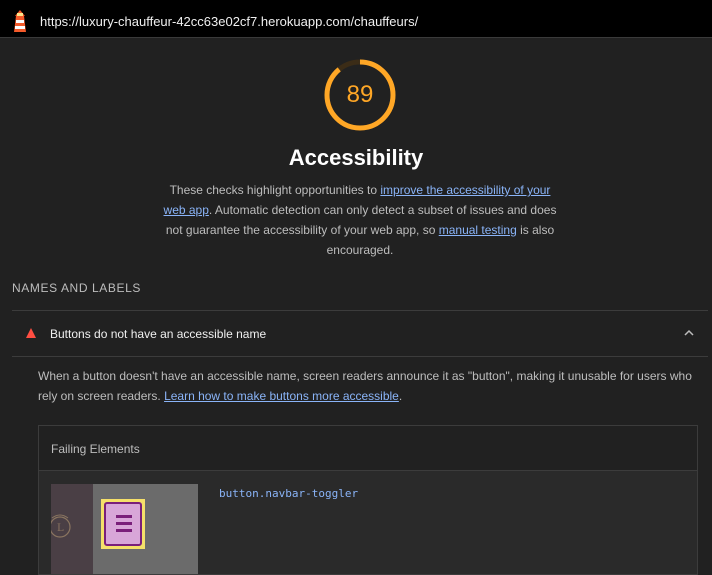 This screenshot has width=712, height=575. I want to click on fail-triangle-icon, so click(31, 333).